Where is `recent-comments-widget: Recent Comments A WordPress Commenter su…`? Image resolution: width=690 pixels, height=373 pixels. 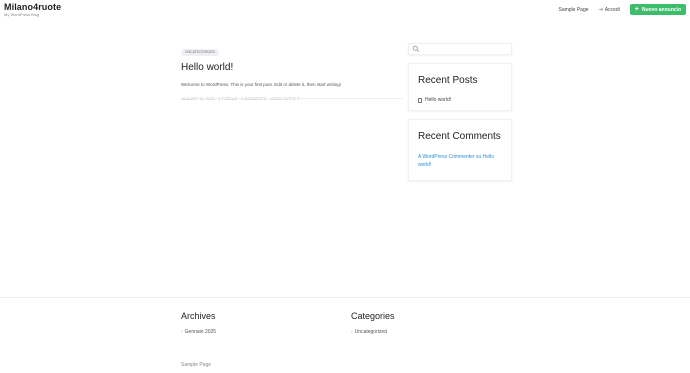
recent-comments-widget: Recent Comments A WordPress Commenter su… is located at coordinates (460, 150).